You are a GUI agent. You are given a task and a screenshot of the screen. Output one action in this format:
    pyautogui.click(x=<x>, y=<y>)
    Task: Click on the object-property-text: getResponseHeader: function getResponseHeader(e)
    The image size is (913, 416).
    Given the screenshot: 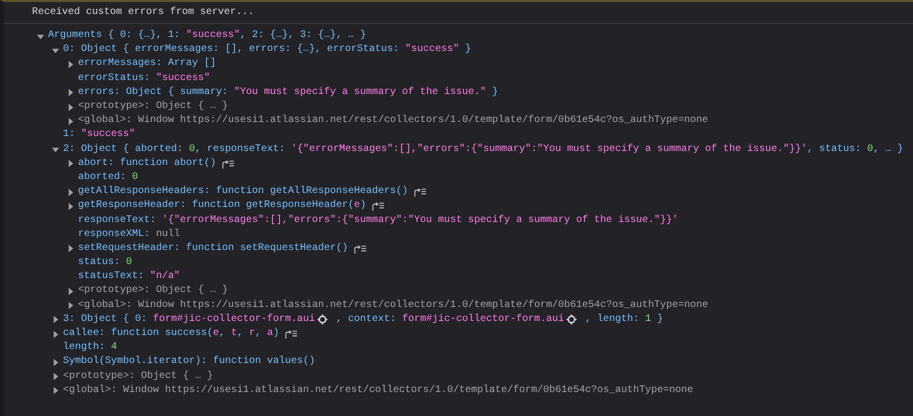 What is the action you would take?
    pyautogui.click(x=222, y=206)
    